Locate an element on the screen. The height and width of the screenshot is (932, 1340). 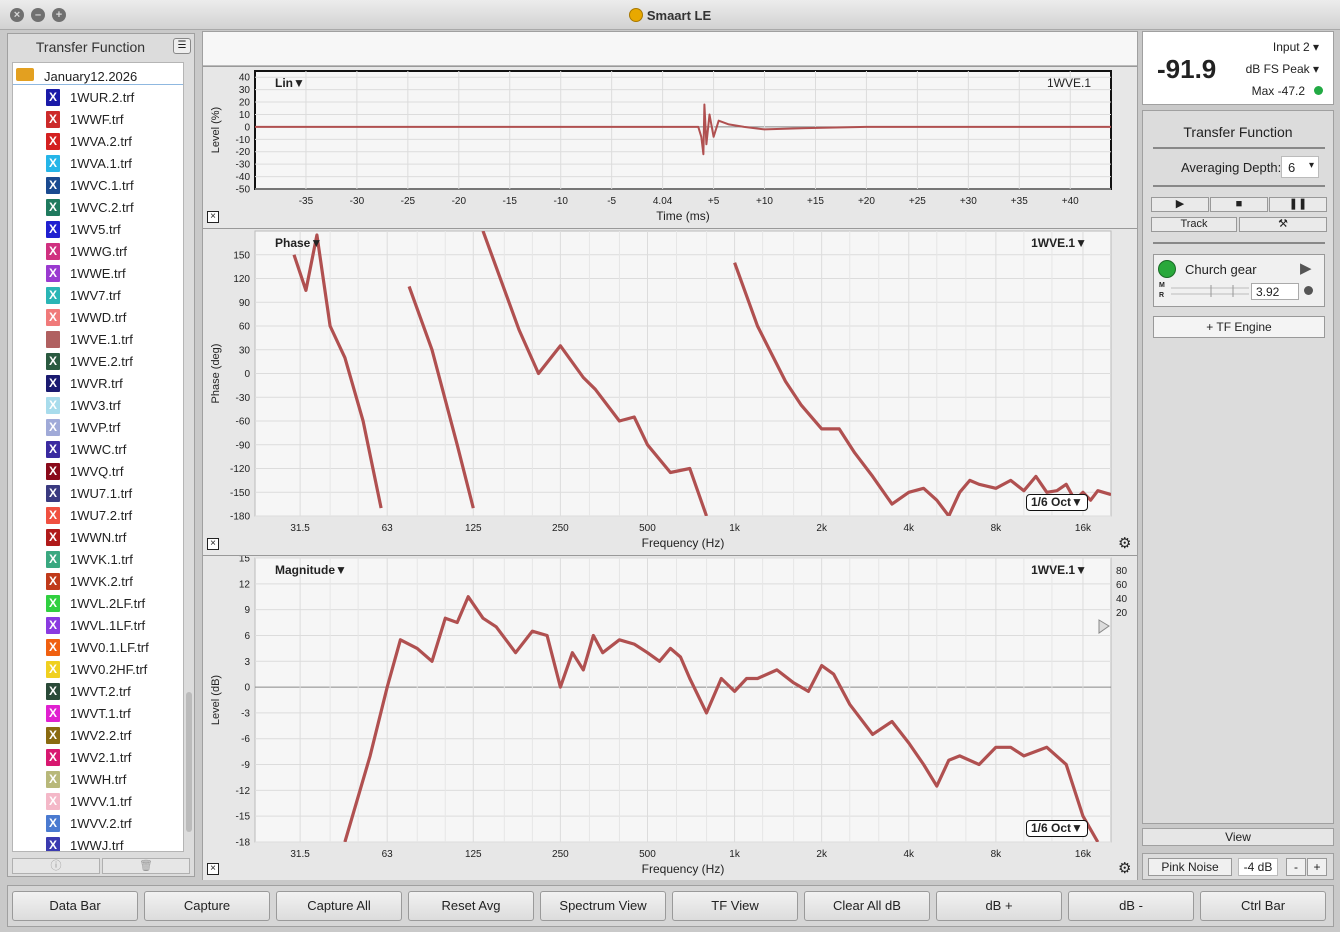
data-bar-button: Data Bar is located at coordinates (75, 906).